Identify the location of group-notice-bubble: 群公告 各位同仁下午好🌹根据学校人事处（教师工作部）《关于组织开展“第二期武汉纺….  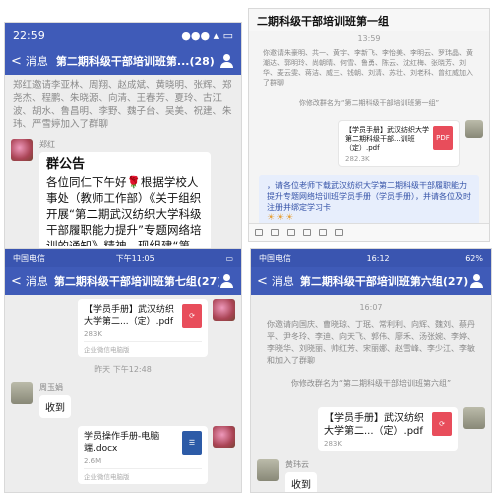
(125, 201).